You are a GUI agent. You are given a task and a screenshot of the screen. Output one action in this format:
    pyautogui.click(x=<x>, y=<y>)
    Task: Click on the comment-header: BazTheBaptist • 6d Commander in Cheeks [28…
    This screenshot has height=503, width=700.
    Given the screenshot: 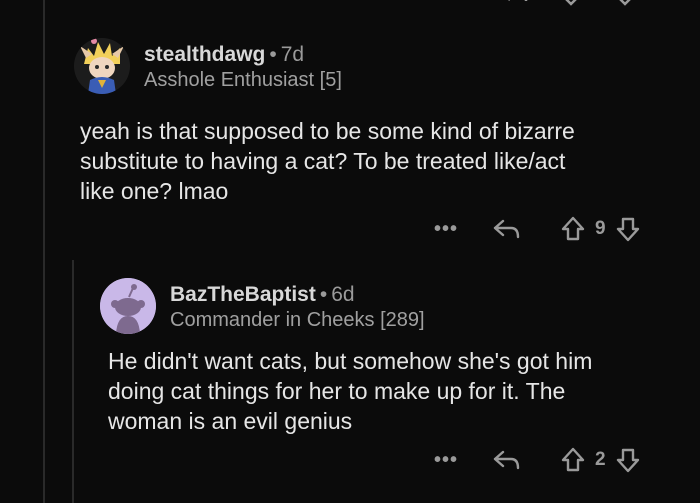 What is the action you would take?
    pyautogui.click(x=262, y=306)
    